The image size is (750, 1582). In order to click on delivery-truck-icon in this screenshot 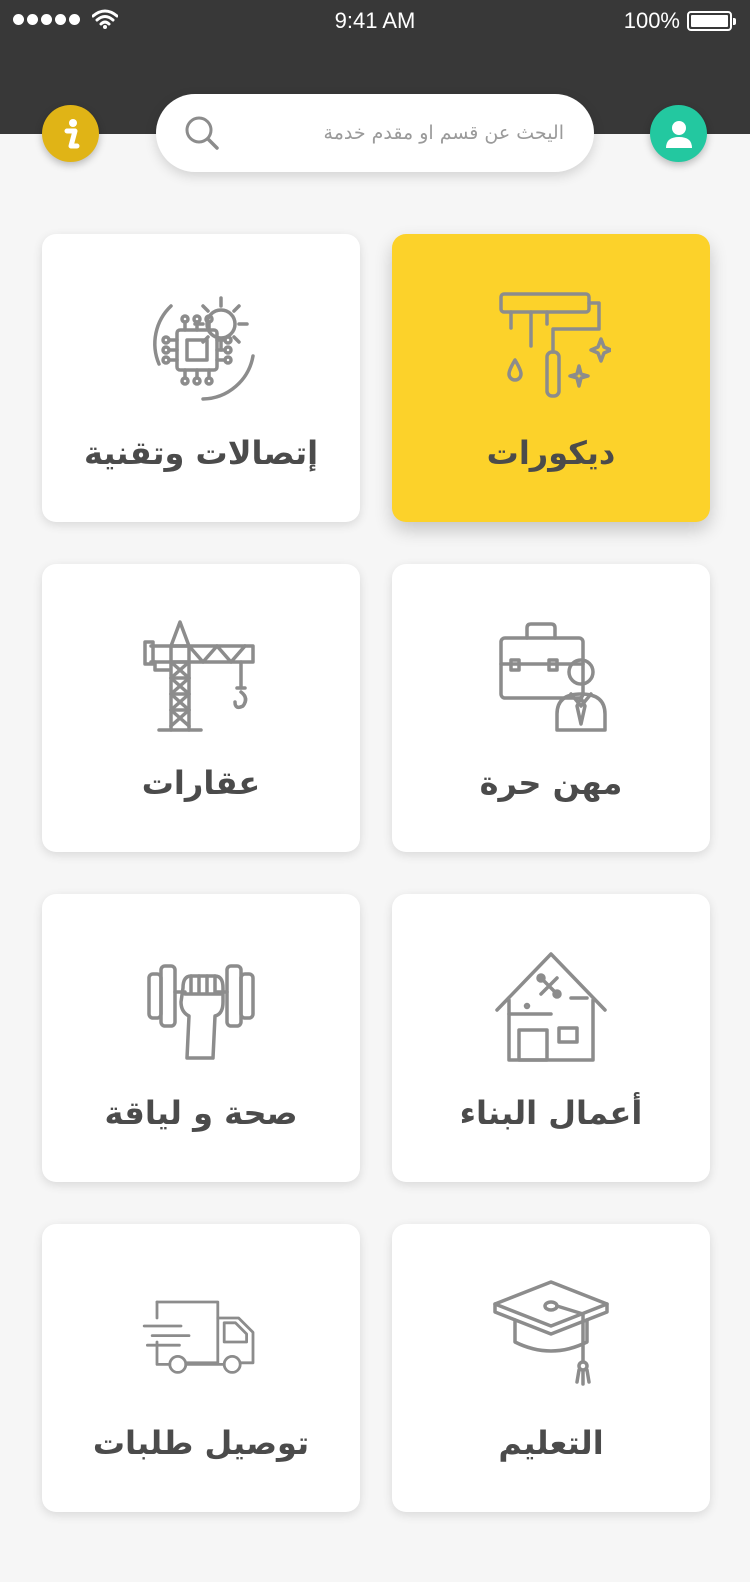, I will do `click(198, 1337)`.